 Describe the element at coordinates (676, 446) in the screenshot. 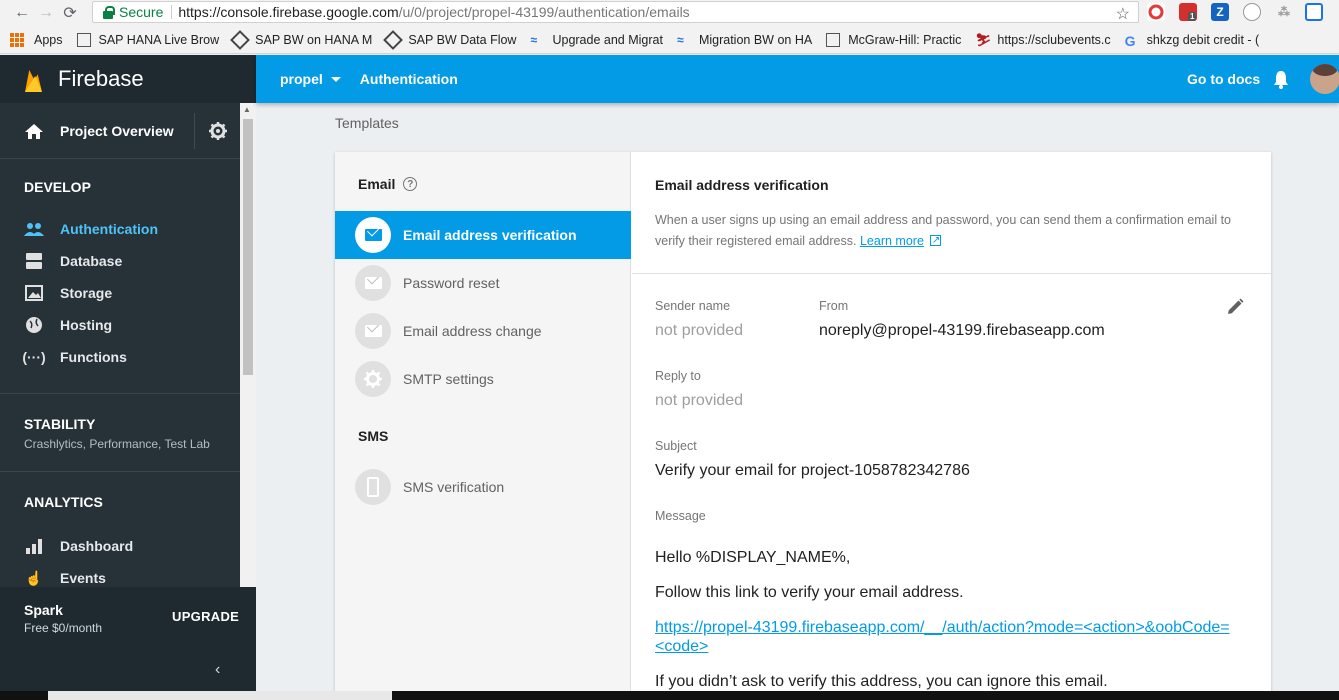

I see `subject-label: Subject` at that location.